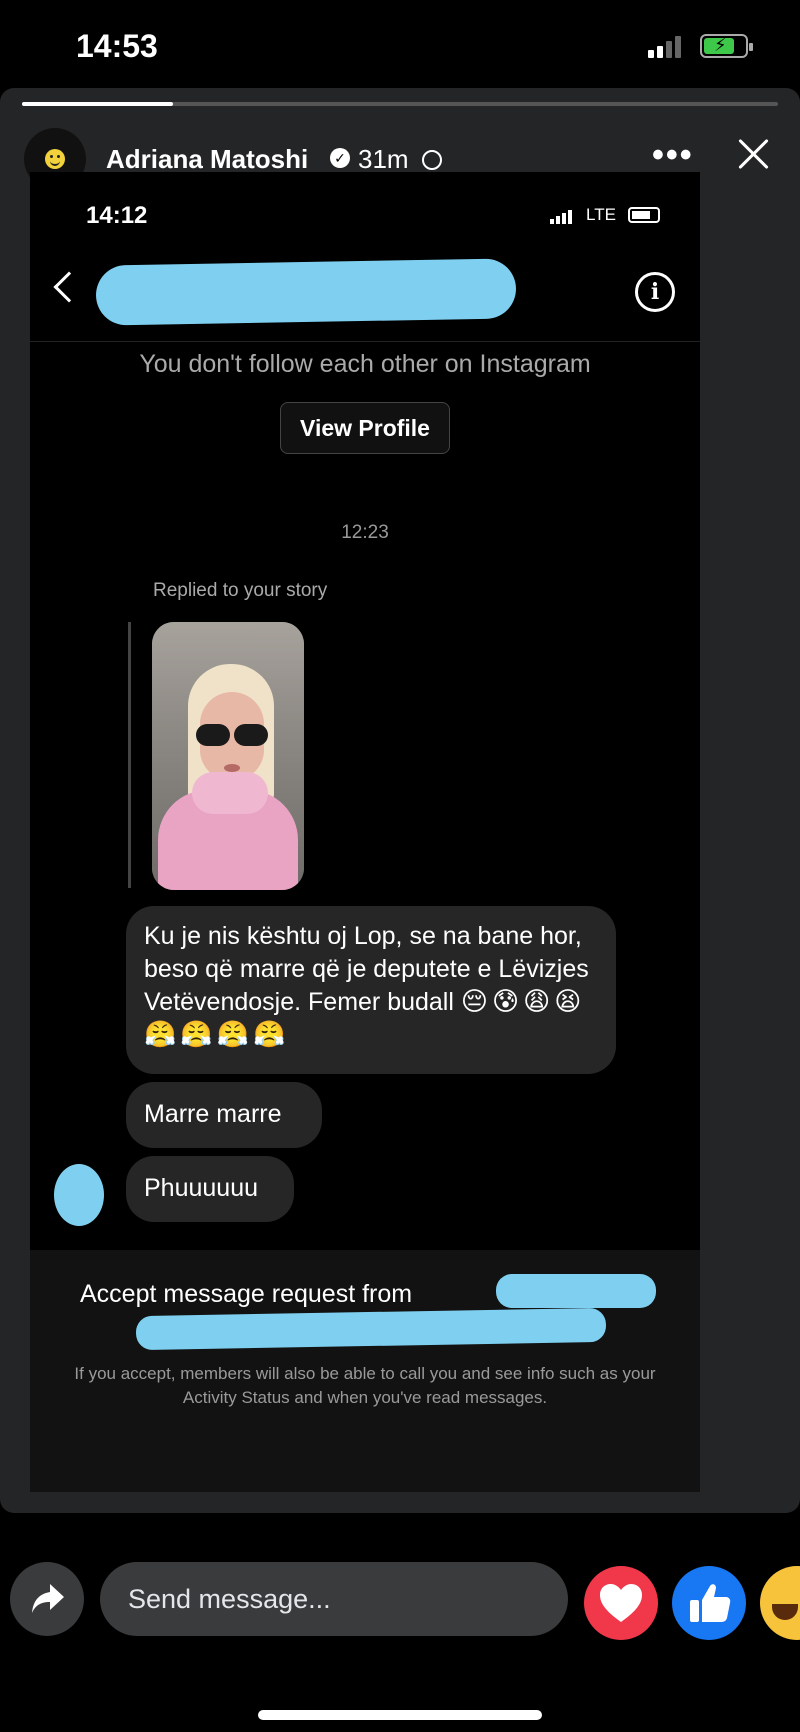 The image size is (800, 1732). I want to click on follow-notice: You don't follow each other on Instagram, so click(365, 364).